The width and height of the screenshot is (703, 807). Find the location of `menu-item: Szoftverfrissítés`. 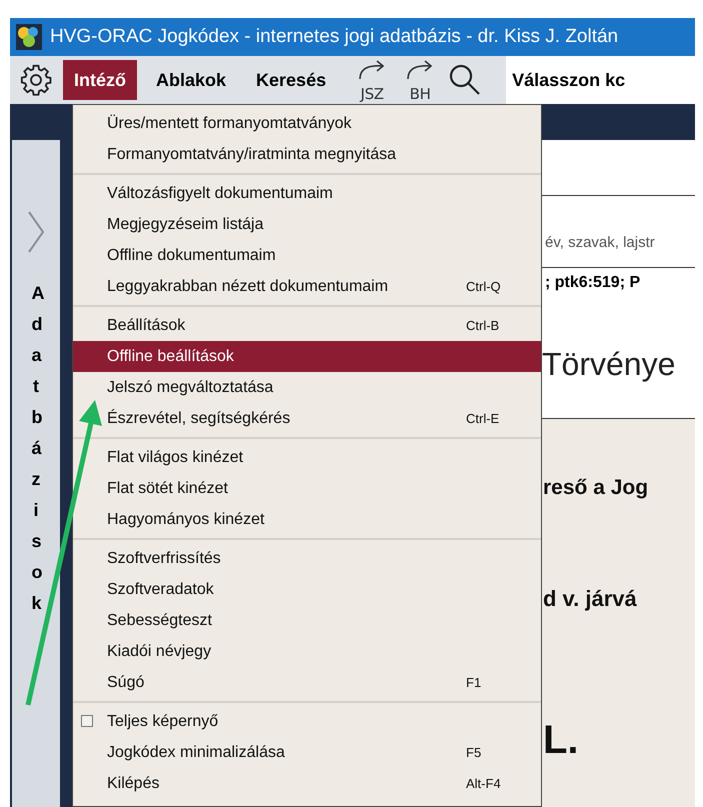

menu-item: Szoftverfrissítés is located at coordinates (307, 558).